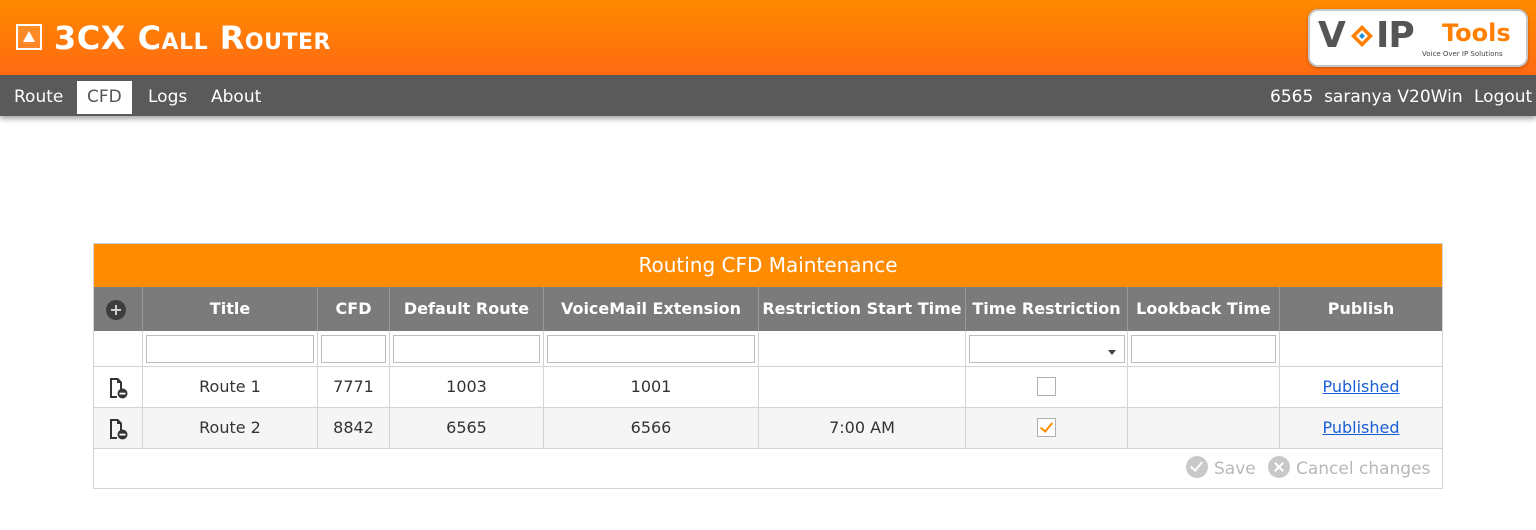 The width and height of the screenshot is (1536, 530). Describe the element at coordinates (651, 309) in the screenshot. I see `header-voicemail-extension: VoiceMail Extension` at that location.